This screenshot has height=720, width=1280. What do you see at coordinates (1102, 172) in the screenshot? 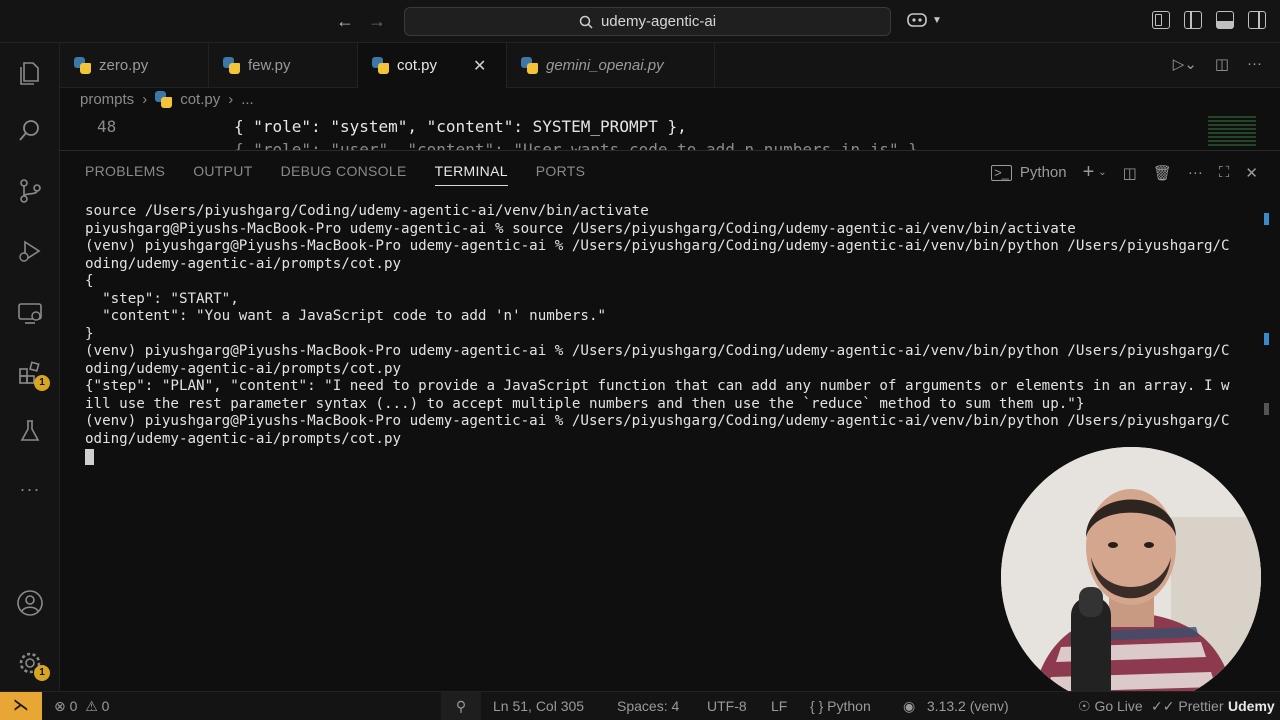
I see `chevron-down-icon: ⌄` at bounding box center [1102, 172].